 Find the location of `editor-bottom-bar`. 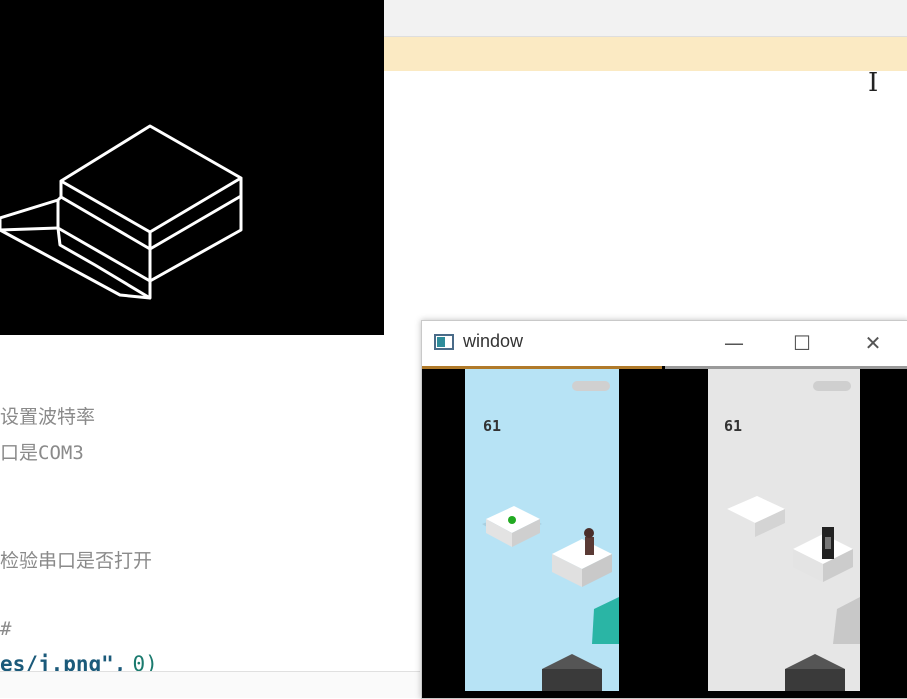

editor-bottom-bar is located at coordinates (210, 684).